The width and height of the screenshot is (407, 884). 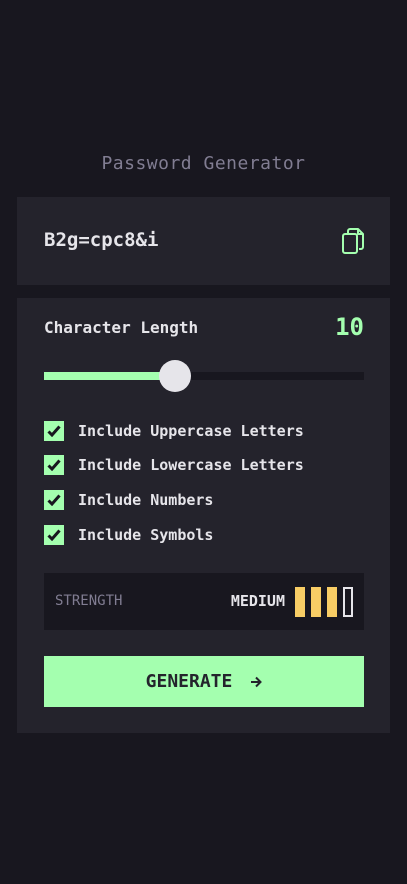 What do you see at coordinates (191, 431) in the screenshot?
I see `uppercase-label: Include Uppercase Letters` at bounding box center [191, 431].